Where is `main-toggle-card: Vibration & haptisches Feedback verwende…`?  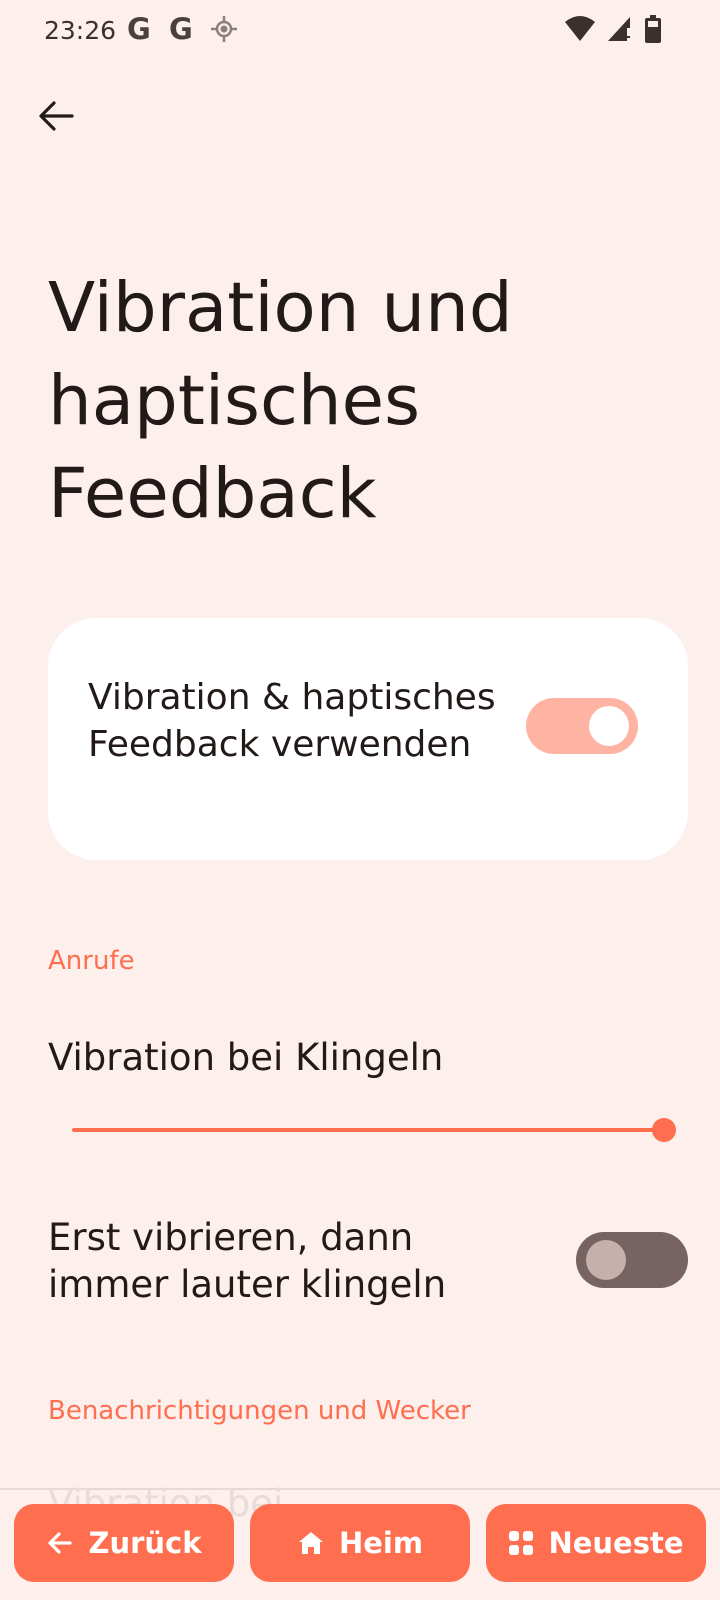 main-toggle-card: Vibration & haptisches Feedback verwende… is located at coordinates (368, 739).